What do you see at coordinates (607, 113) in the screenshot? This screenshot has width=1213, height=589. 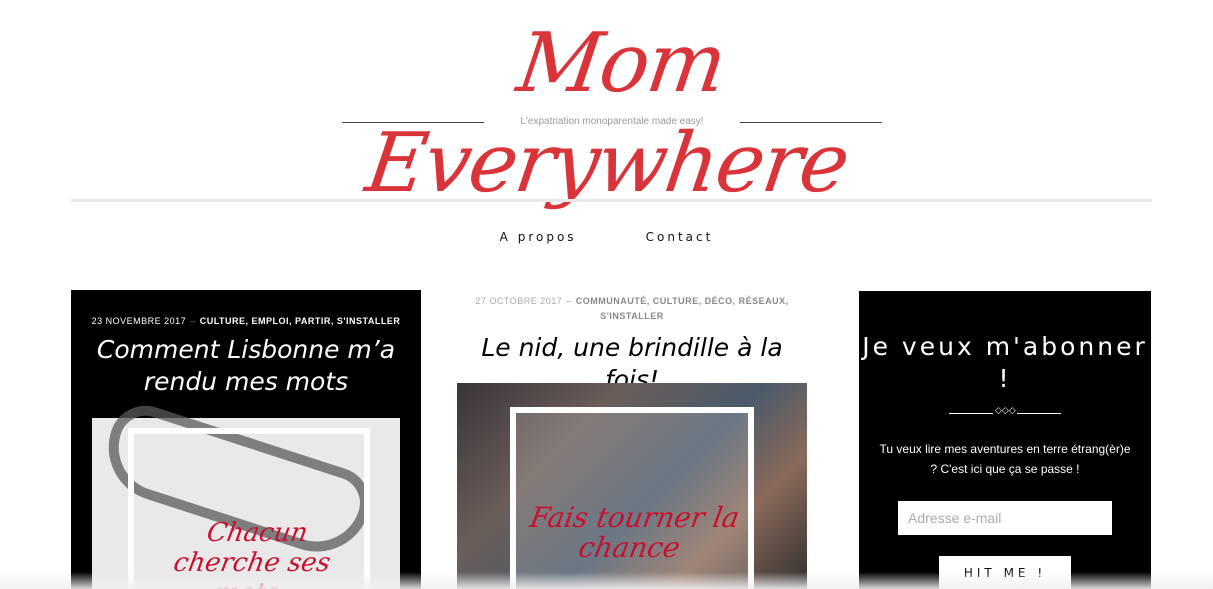 I see `site-title: Mom Everywhere` at bounding box center [607, 113].